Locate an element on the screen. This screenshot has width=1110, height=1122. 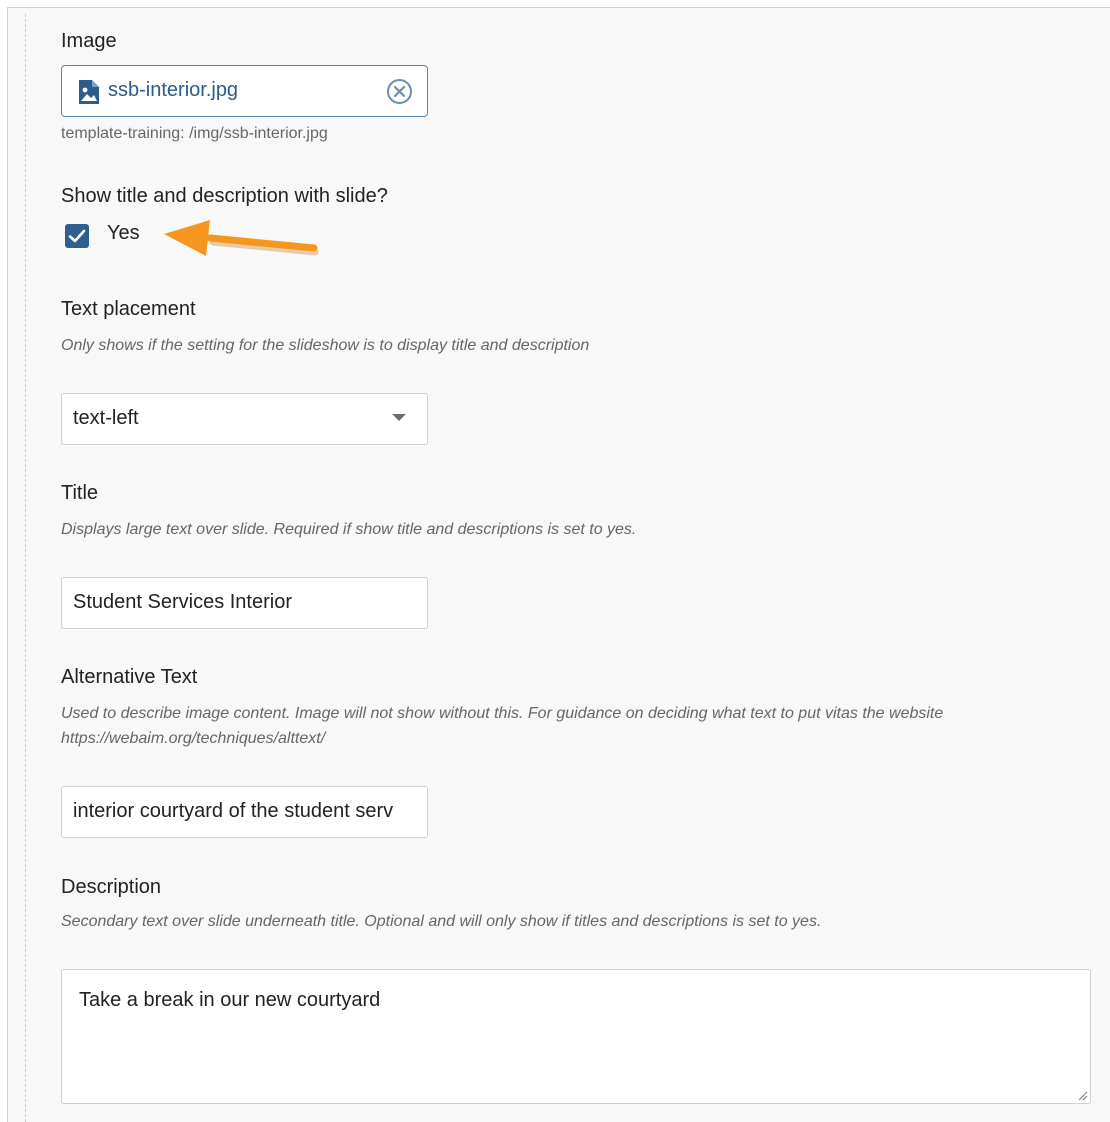
alt-text-value: interior courtyard of the student serv is located at coordinates (233, 811).